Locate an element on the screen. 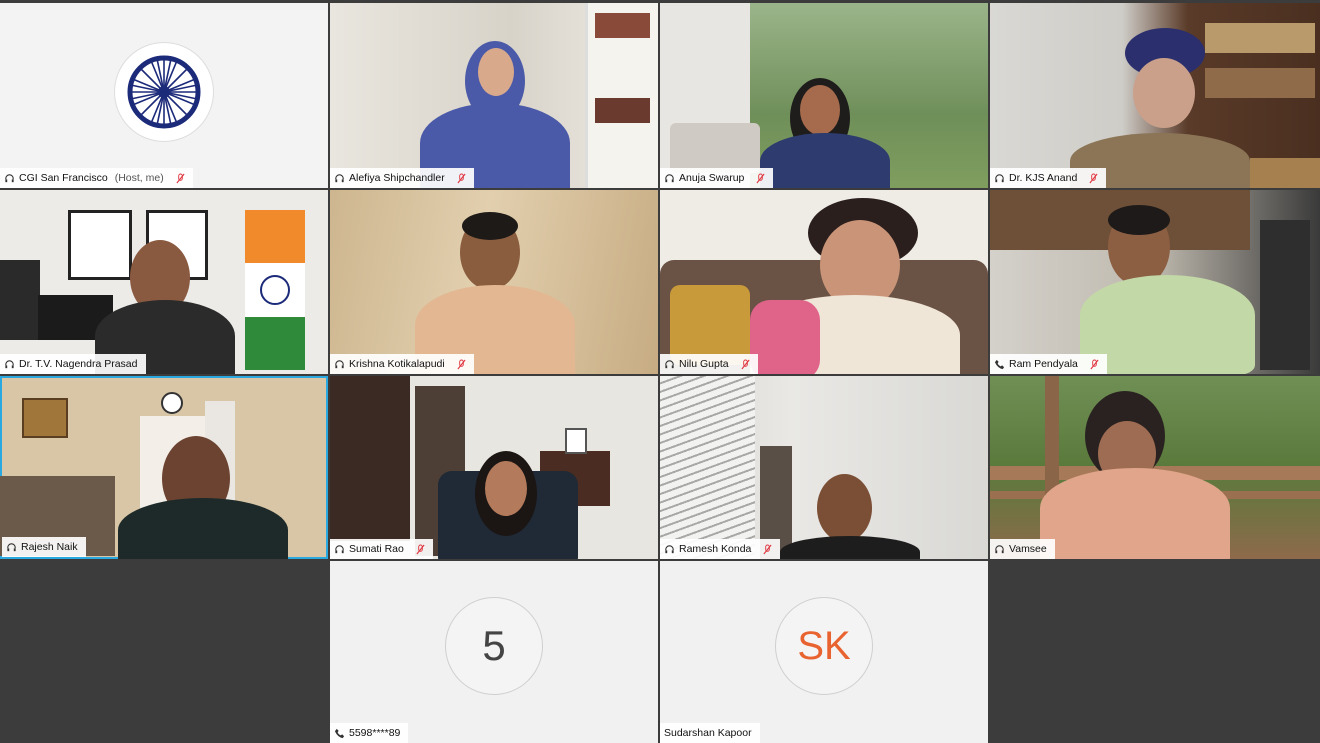  participant-tile-vamsee: Vamsee is located at coordinates (1155, 467).